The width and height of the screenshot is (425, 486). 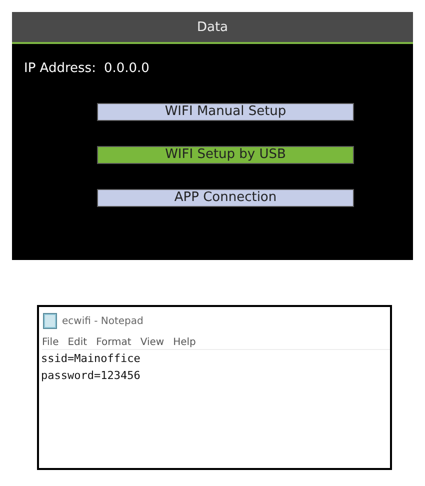 What do you see at coordinates (114, 342) in the screenshot?
I see `menu-item: Format` at bounding box center [114, 342].